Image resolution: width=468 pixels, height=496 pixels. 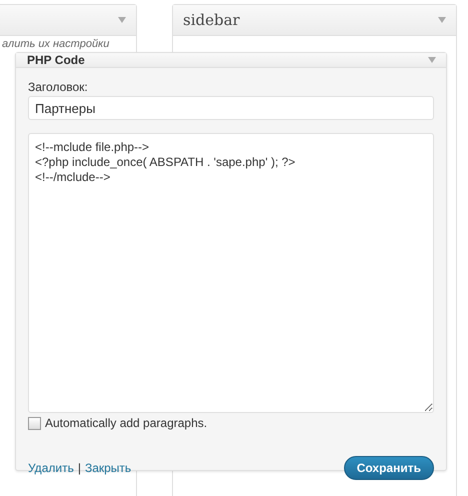 I want to click on panel-title: sidebar, so click(x=211, y=20).